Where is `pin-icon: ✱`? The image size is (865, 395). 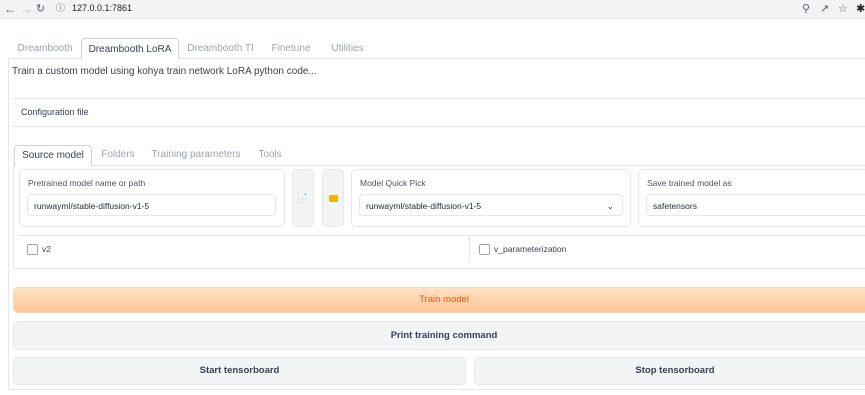
pin-icon: ✱ is located at coordinates (860, 9).